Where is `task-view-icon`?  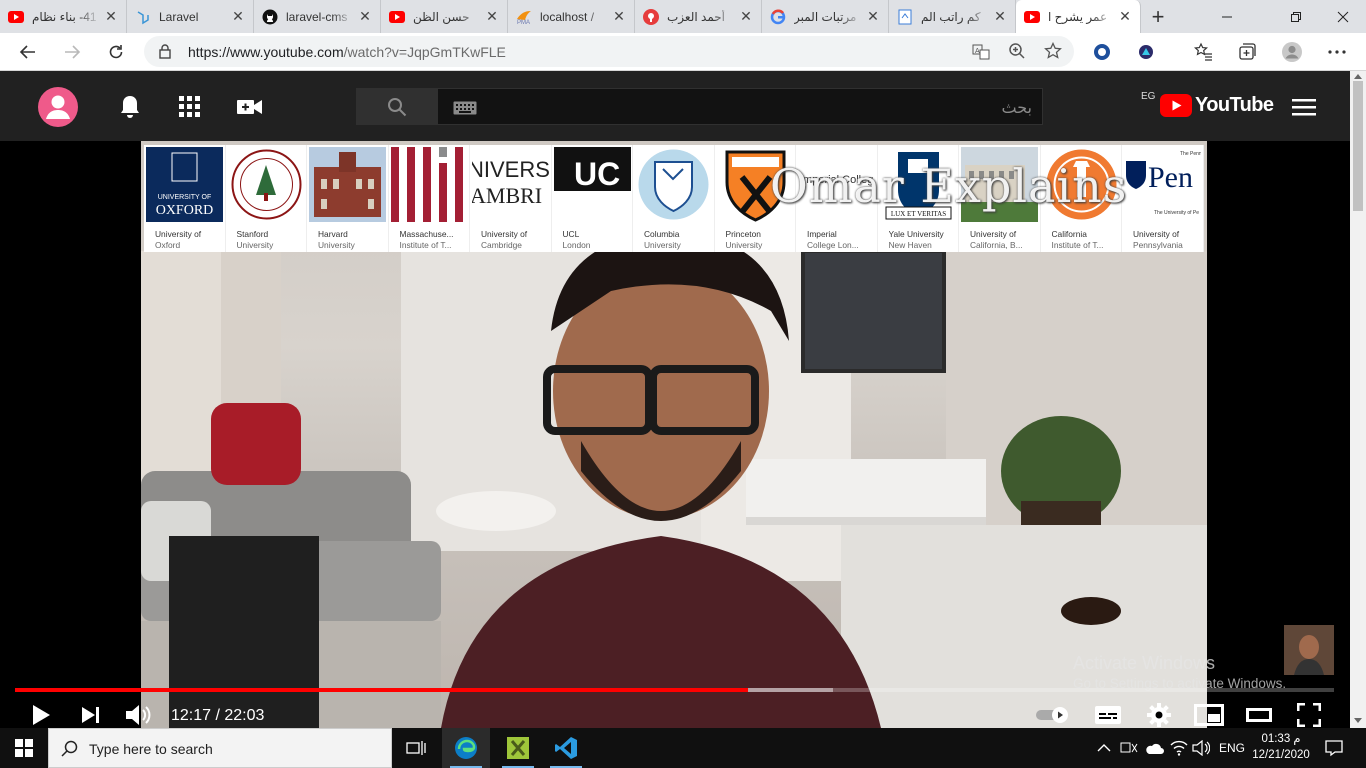 task-view-icon is located at coordinates (416, 748).